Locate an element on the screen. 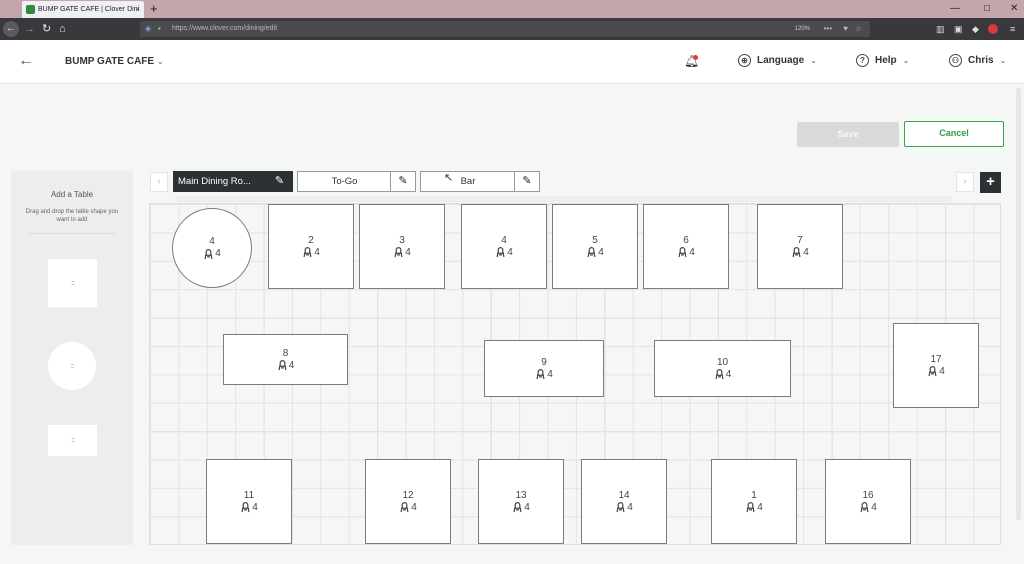 Image resolution: width=1024 pixels, height=564 pixels. table-number: 9 is located at coordinates (544, 362).